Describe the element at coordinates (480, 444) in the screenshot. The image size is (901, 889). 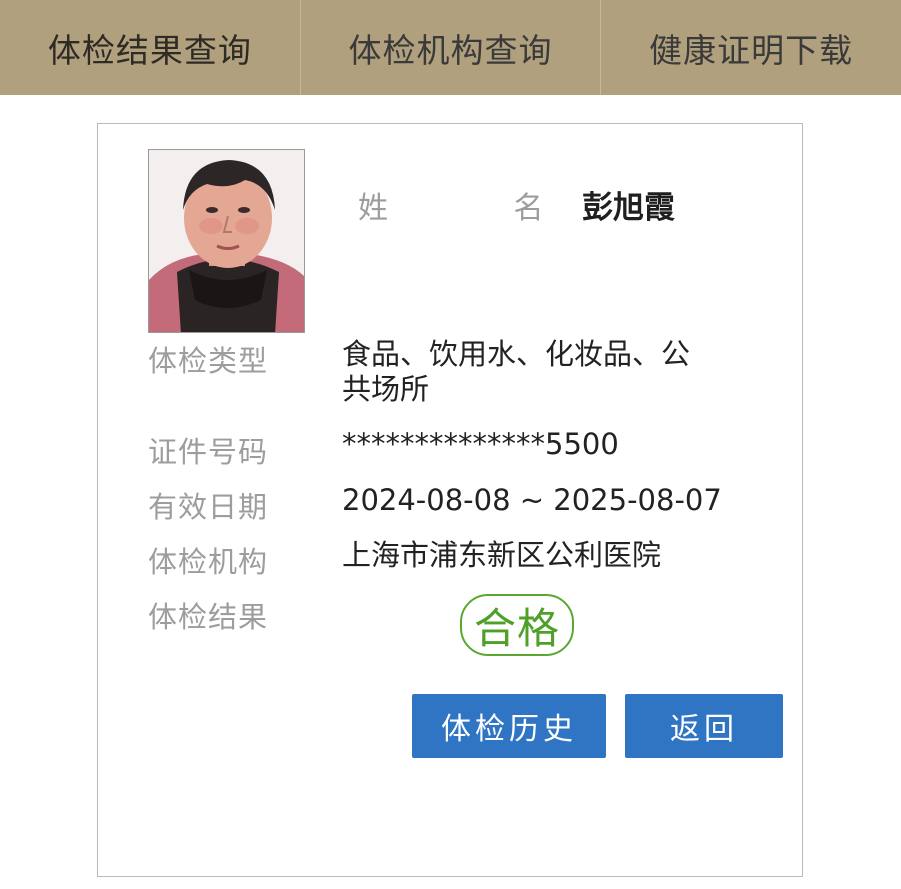
I see `id-number-value: **************5500` at that location.